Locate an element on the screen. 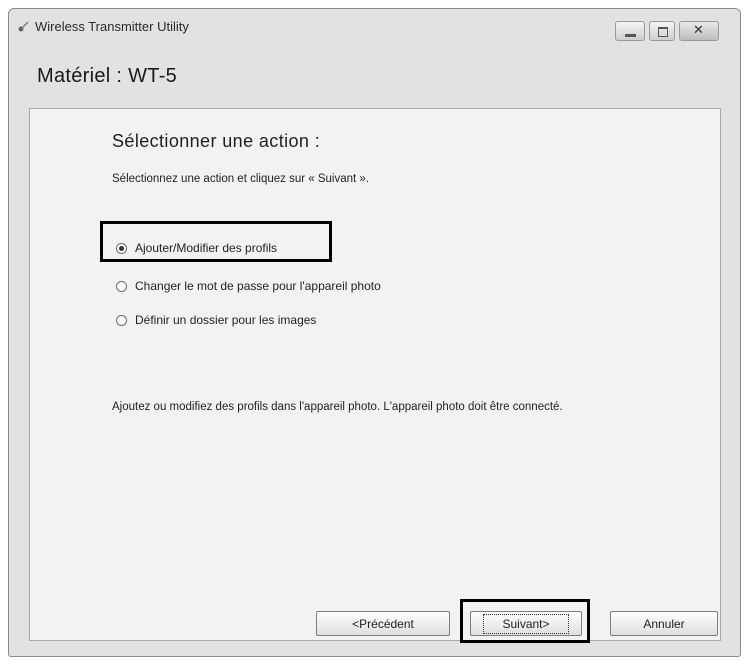 This screenshot has width=749, height=665. option-label: Ajouter/Modifier des profils is located at coordinates (206, 248).